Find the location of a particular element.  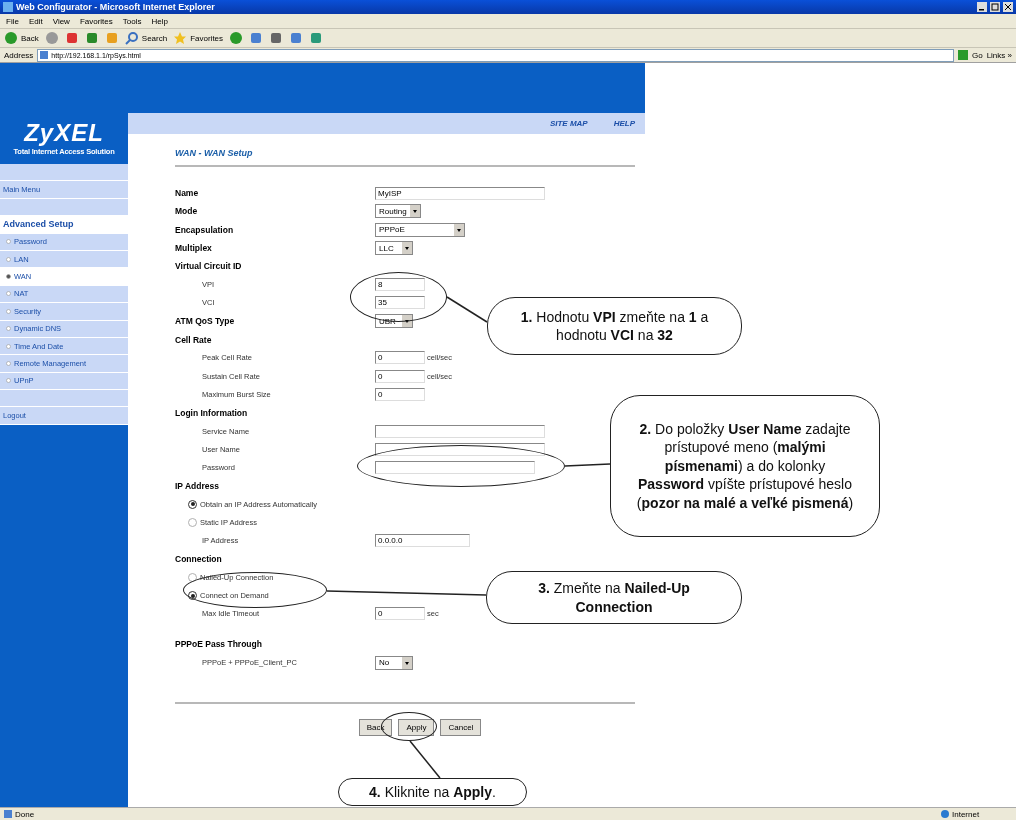

menu-item: Help is located at coordinates (159, 21).